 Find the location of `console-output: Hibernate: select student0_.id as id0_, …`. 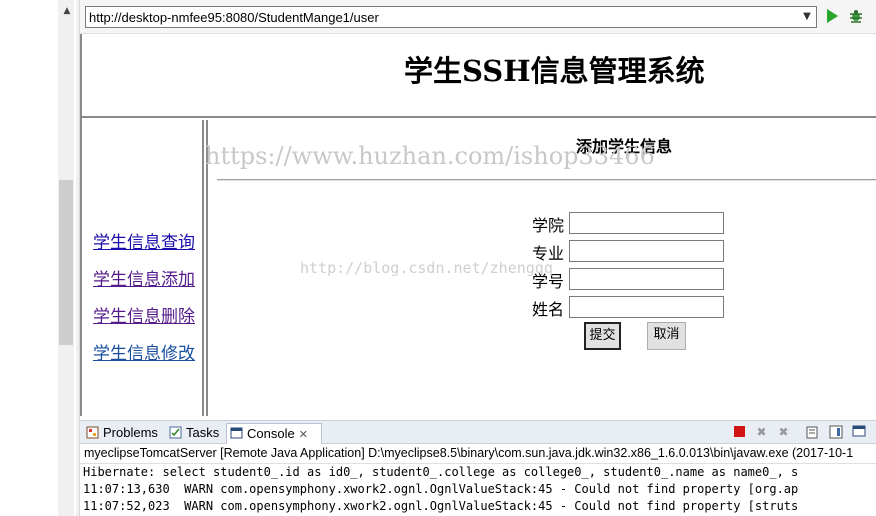

console-output: Hibernate: select student0_.id as id0_, … is located at coordinates (478, 490).